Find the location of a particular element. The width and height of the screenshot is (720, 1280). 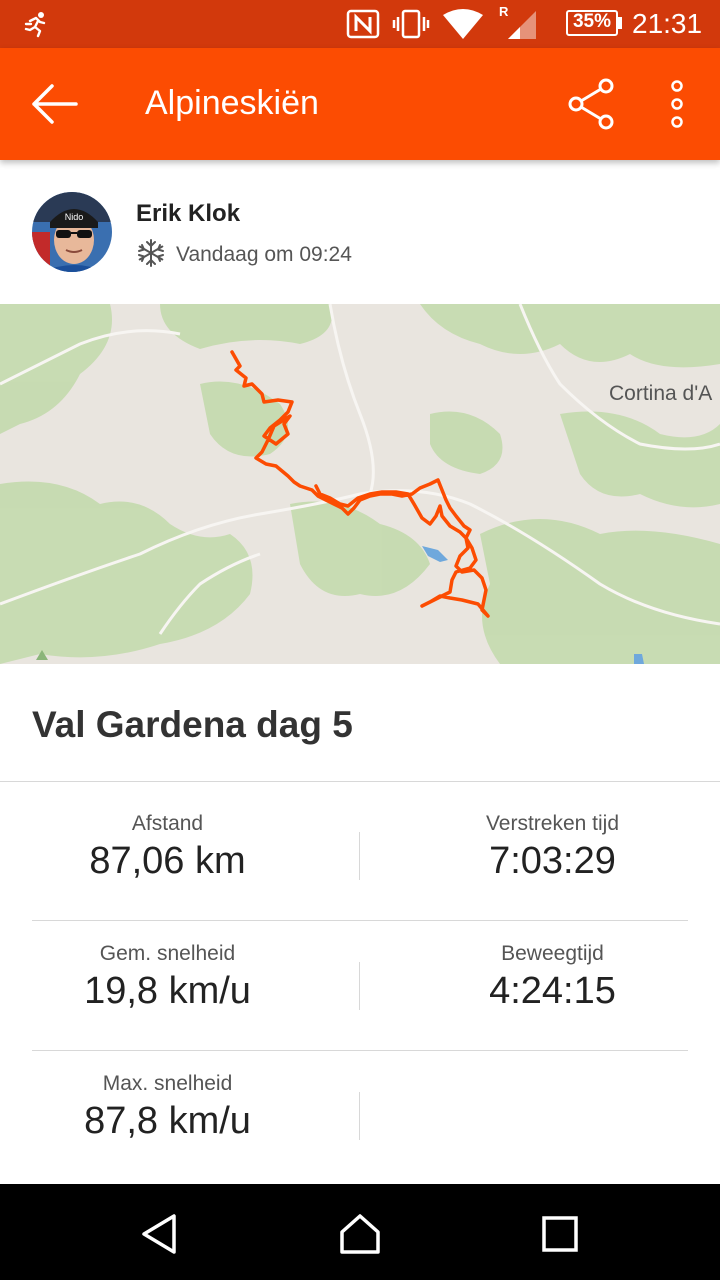

svg-text: Nido is located at coordinates (74, 217).